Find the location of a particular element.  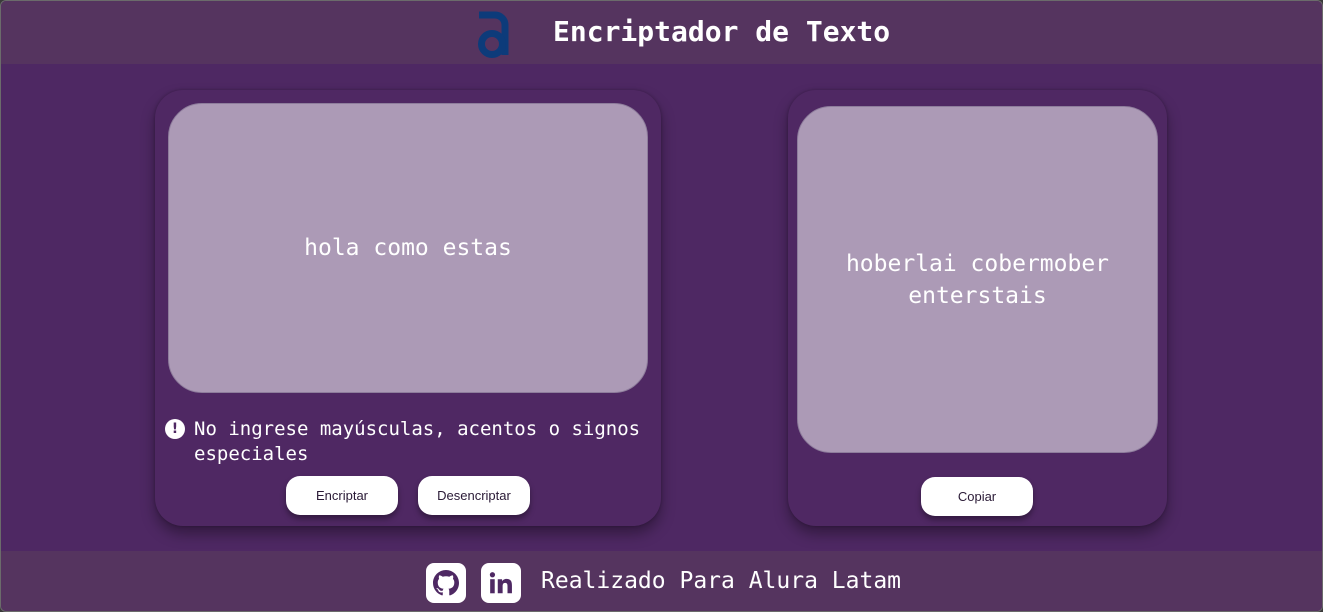

linkedin-icon is located at coordinates (500, 583).